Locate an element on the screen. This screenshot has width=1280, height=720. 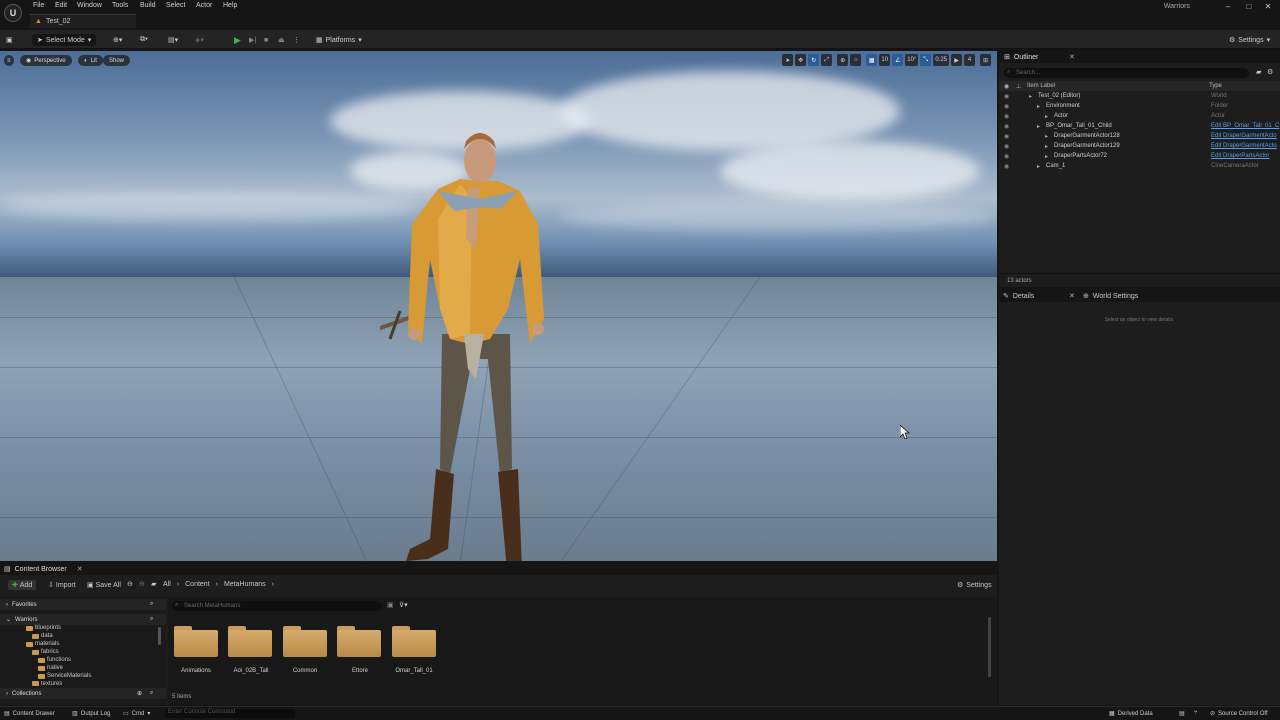
close-icon: ✕ is located at coordinates (1268, 6).